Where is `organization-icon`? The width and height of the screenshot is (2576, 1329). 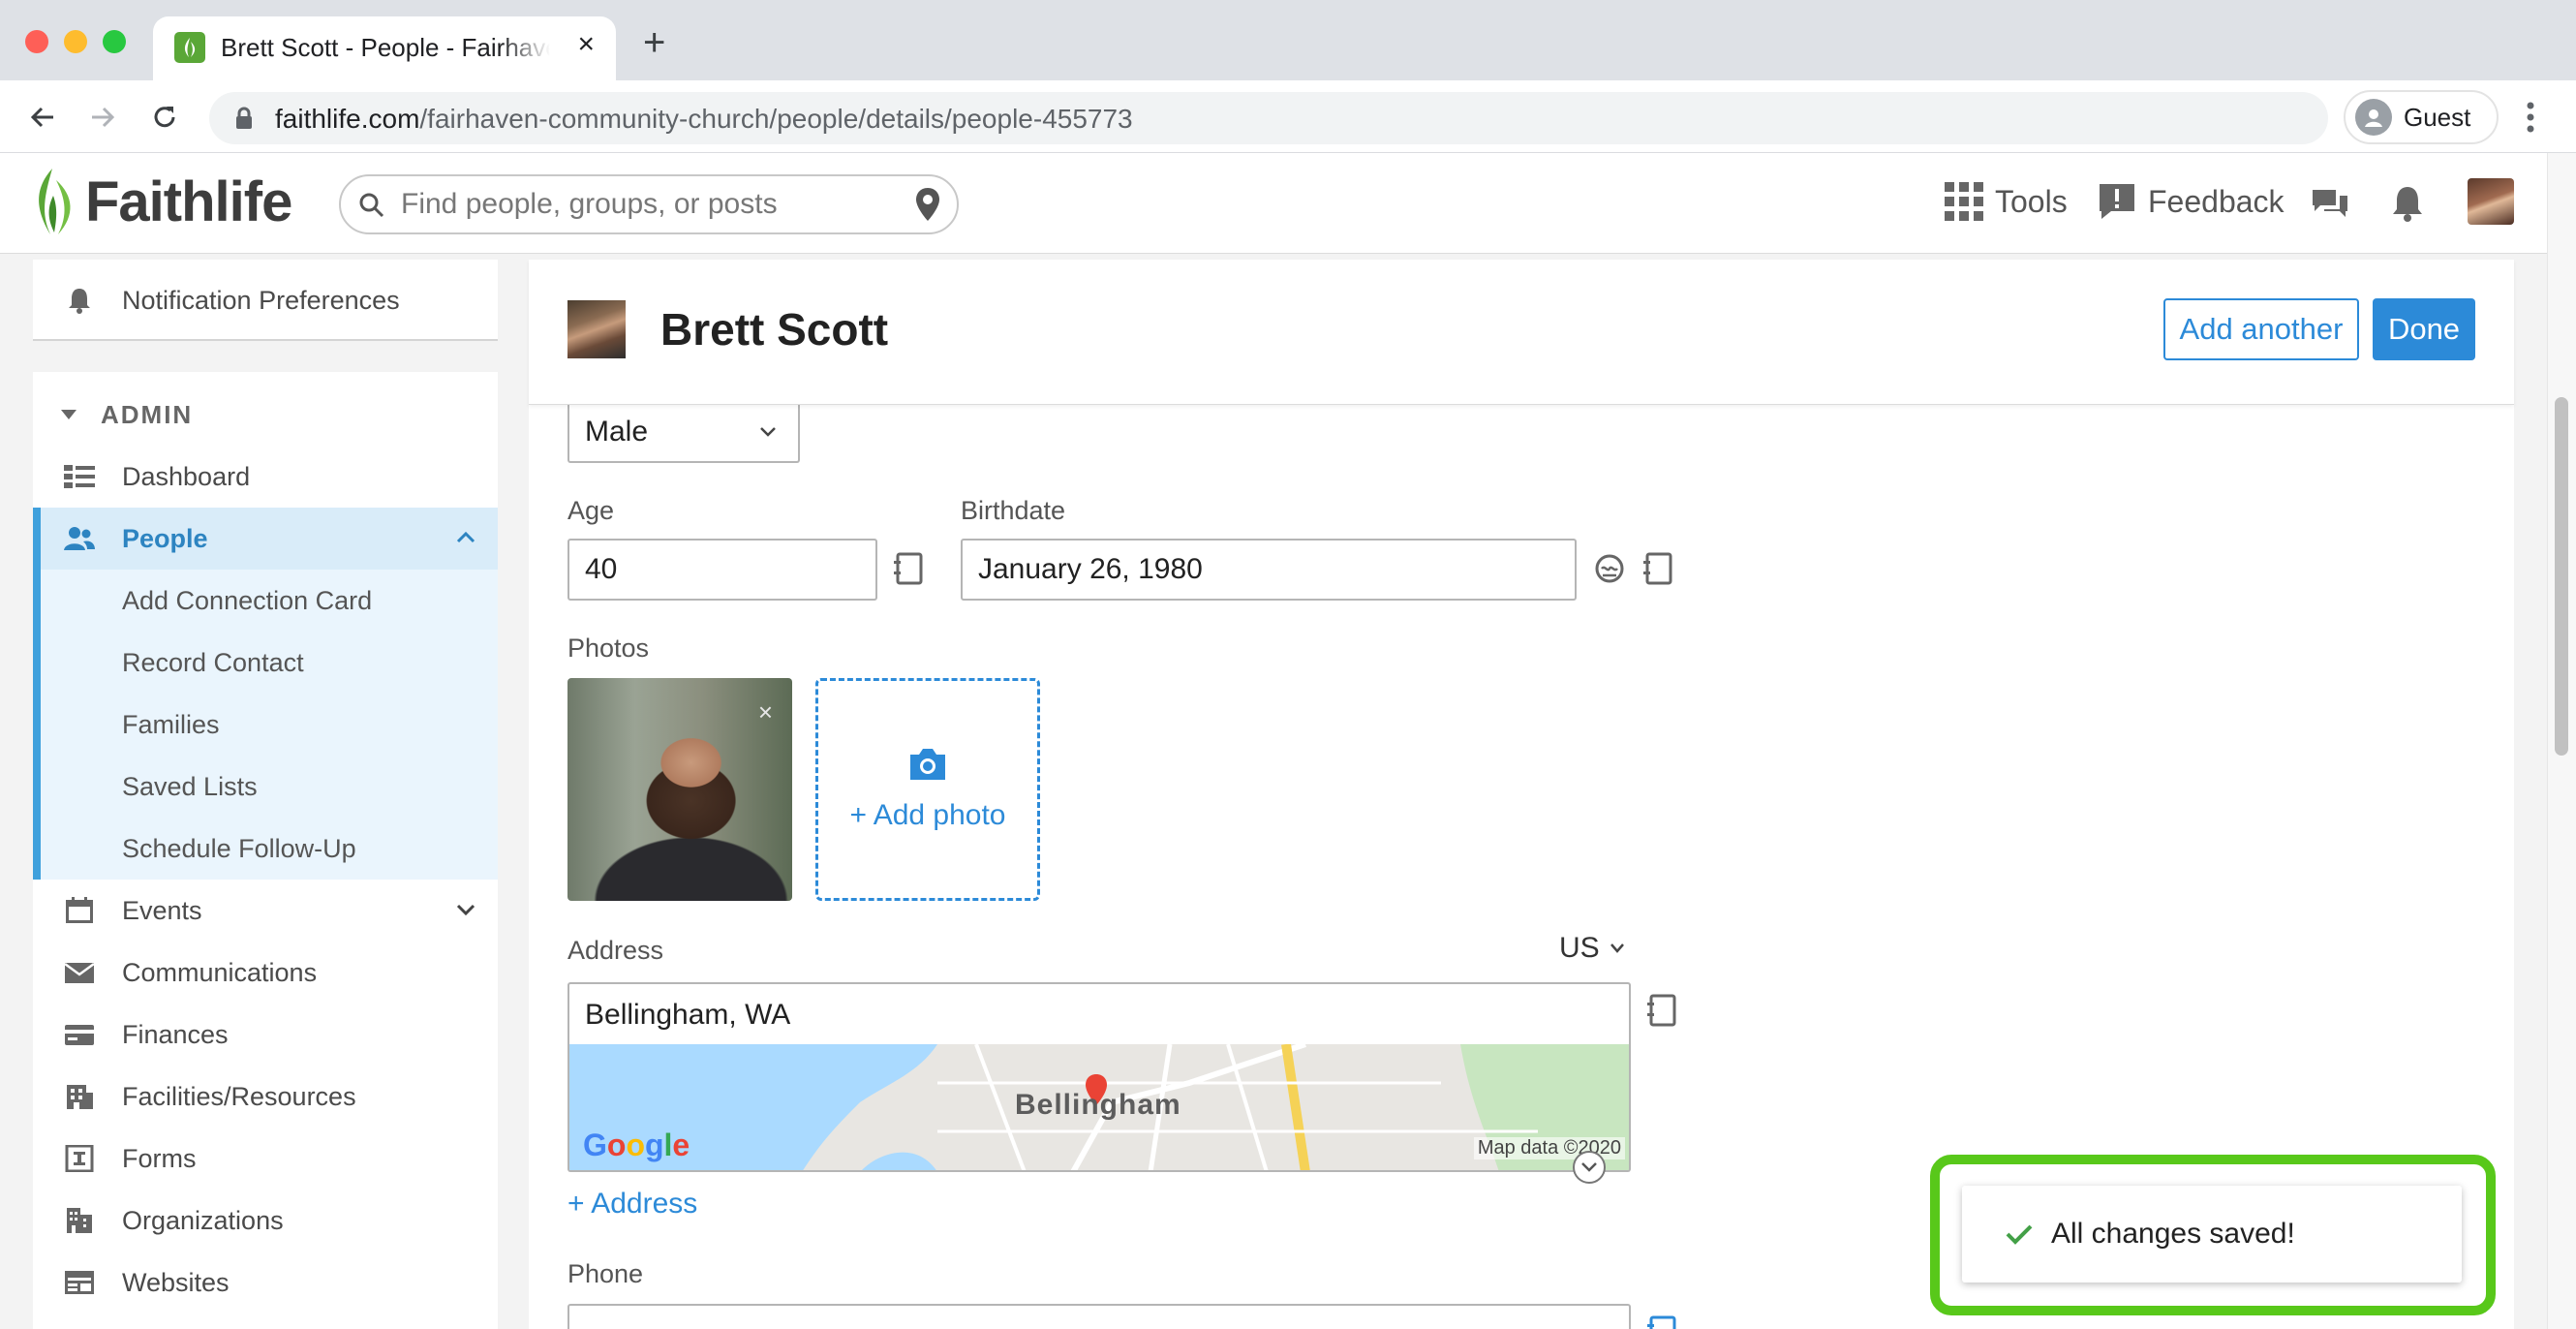
organization-icon is located at coordinates (79, 1220).